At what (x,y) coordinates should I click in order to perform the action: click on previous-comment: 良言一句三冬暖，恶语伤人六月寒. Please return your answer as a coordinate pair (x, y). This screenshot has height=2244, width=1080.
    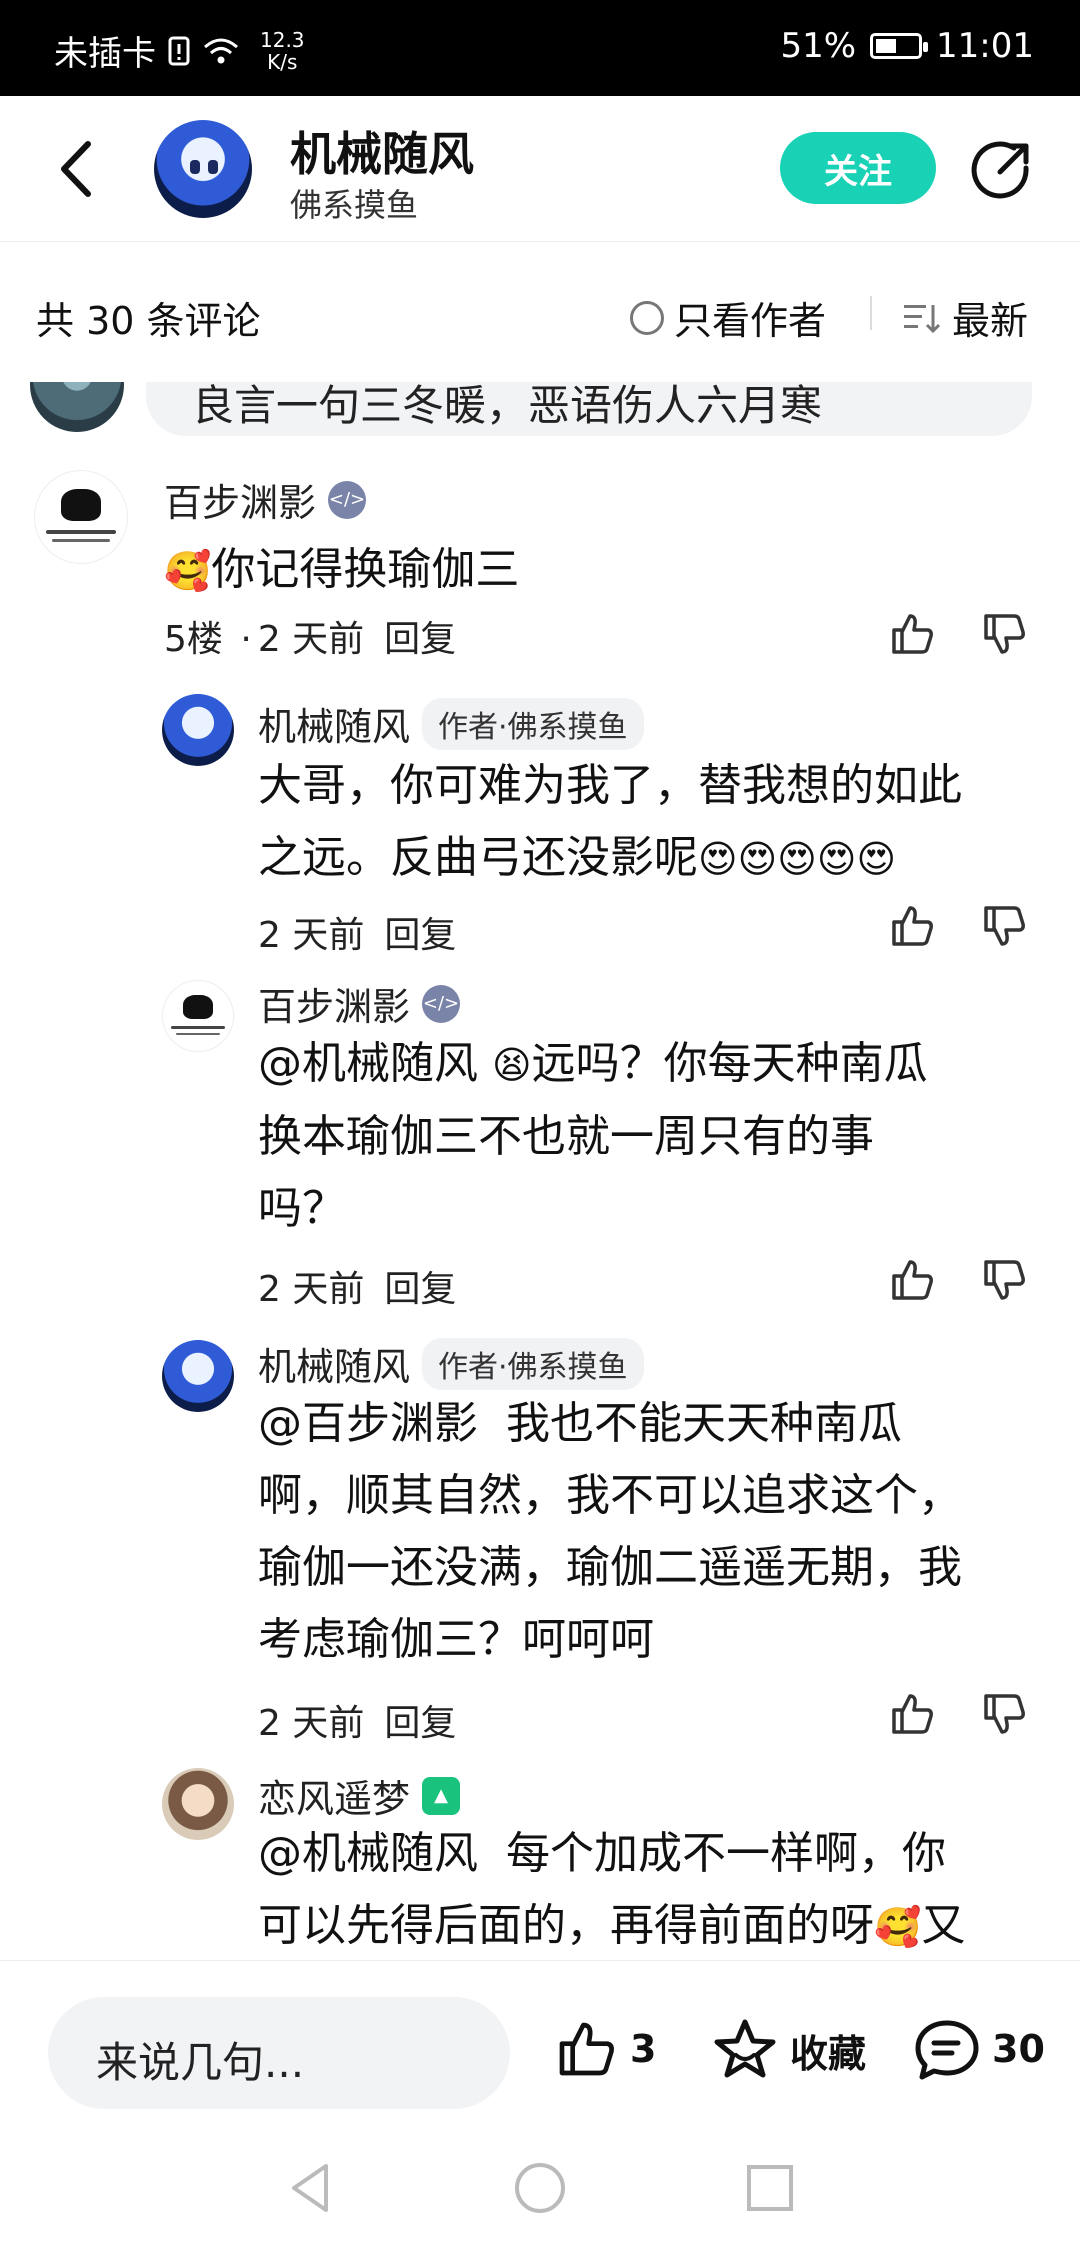
    Looking at the image, I should click on (540, 410).